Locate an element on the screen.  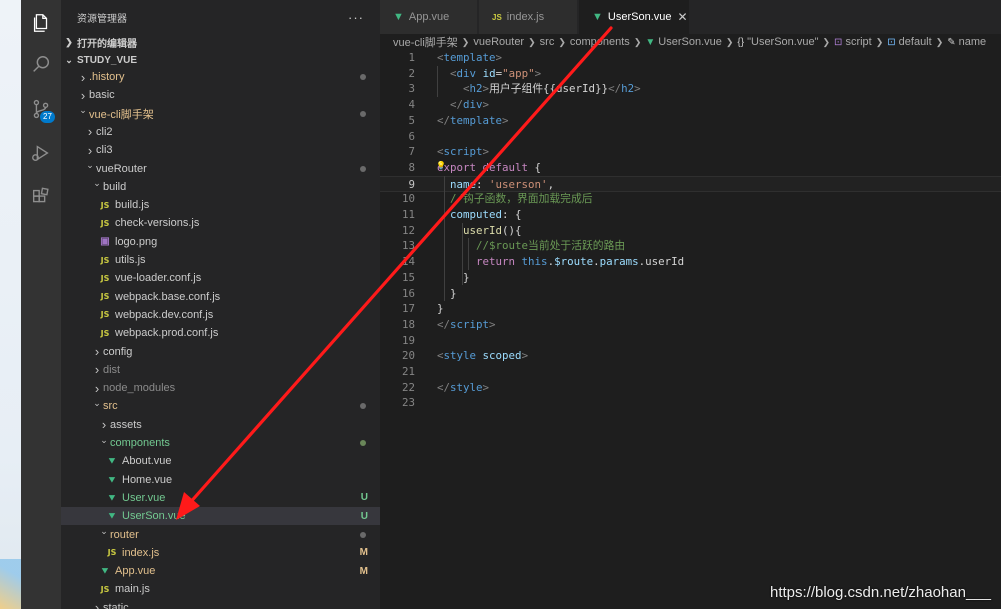
code-line: 12 userId(){ is located at coordinates (690, 231).